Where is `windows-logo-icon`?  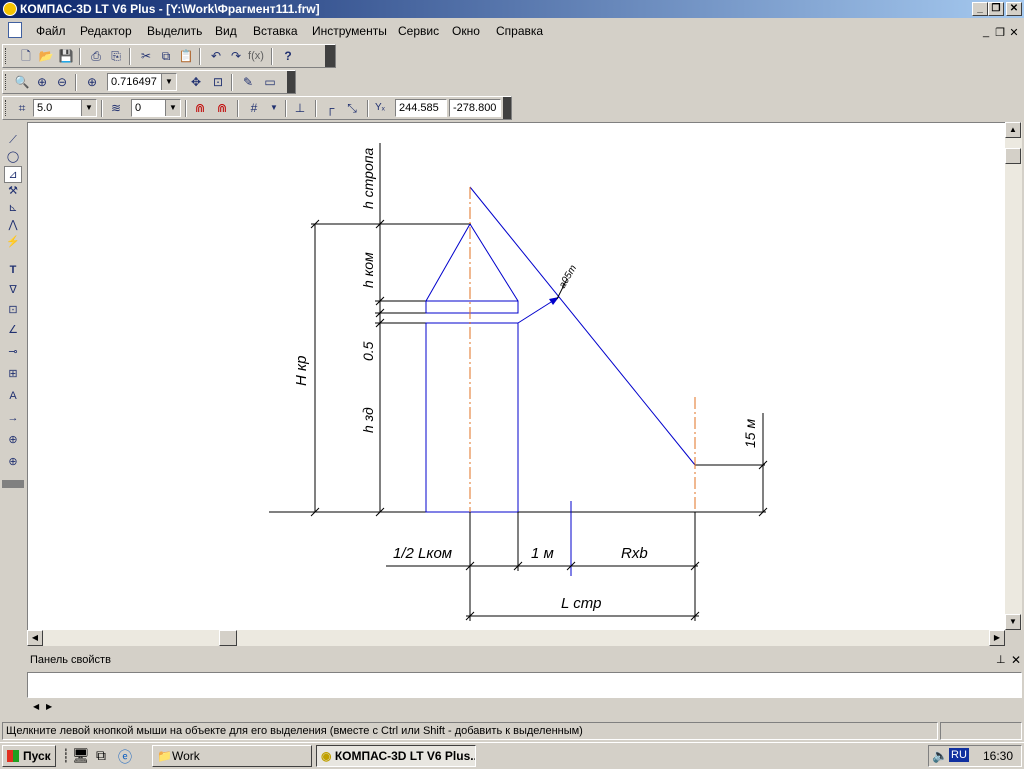 windows-logo-icon is located at coordinates (13, 756).